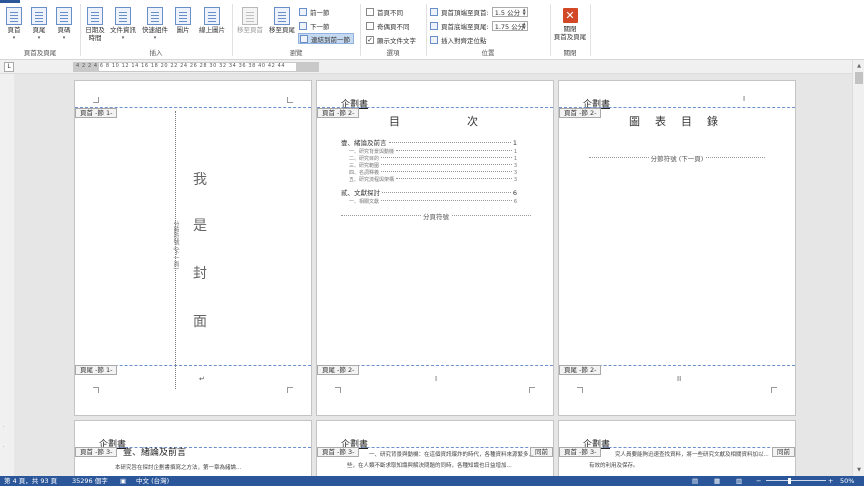 This screenshot has height=486, width=864. What do you see at coordinates (434, 39) in the screenshot?
I see `alignment-tab-icon` at bounding box center [434, 39].